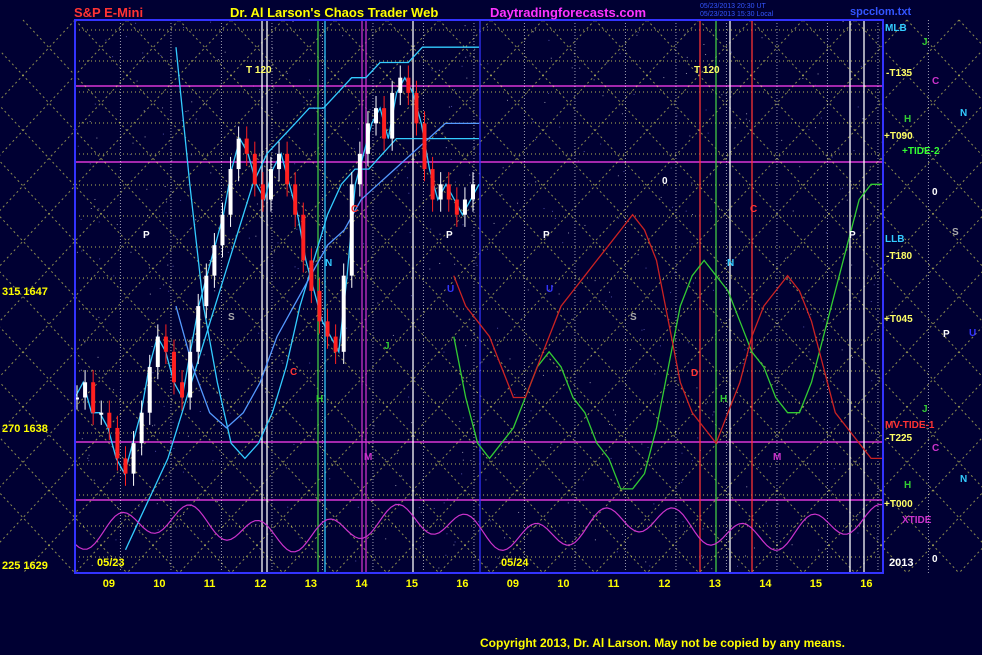  What do you see at coordinates (925, 42) in the screenshot?
I see `right-level-label: J` at bounding box center [925, 42].